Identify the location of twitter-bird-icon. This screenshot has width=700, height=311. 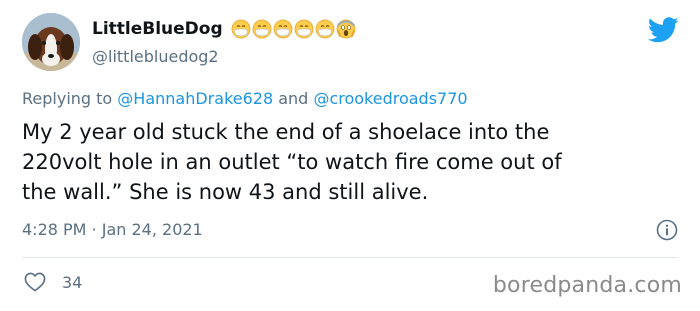
(663, 30).